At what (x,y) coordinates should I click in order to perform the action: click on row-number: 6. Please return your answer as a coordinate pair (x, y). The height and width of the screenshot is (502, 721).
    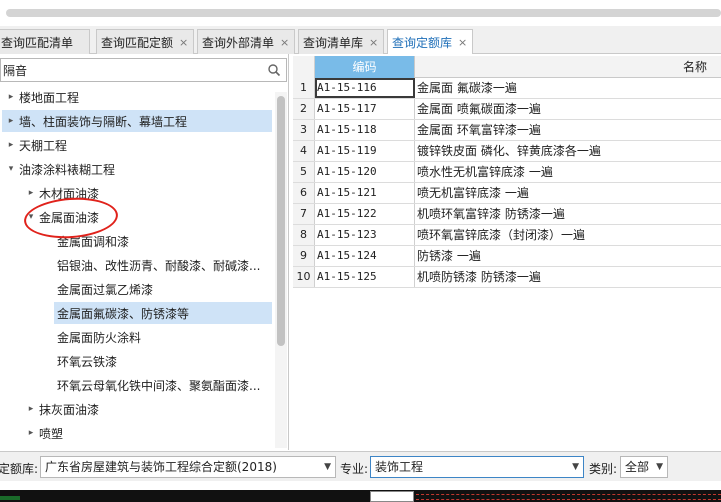
    Looking at the image, I should click on (304, 193).